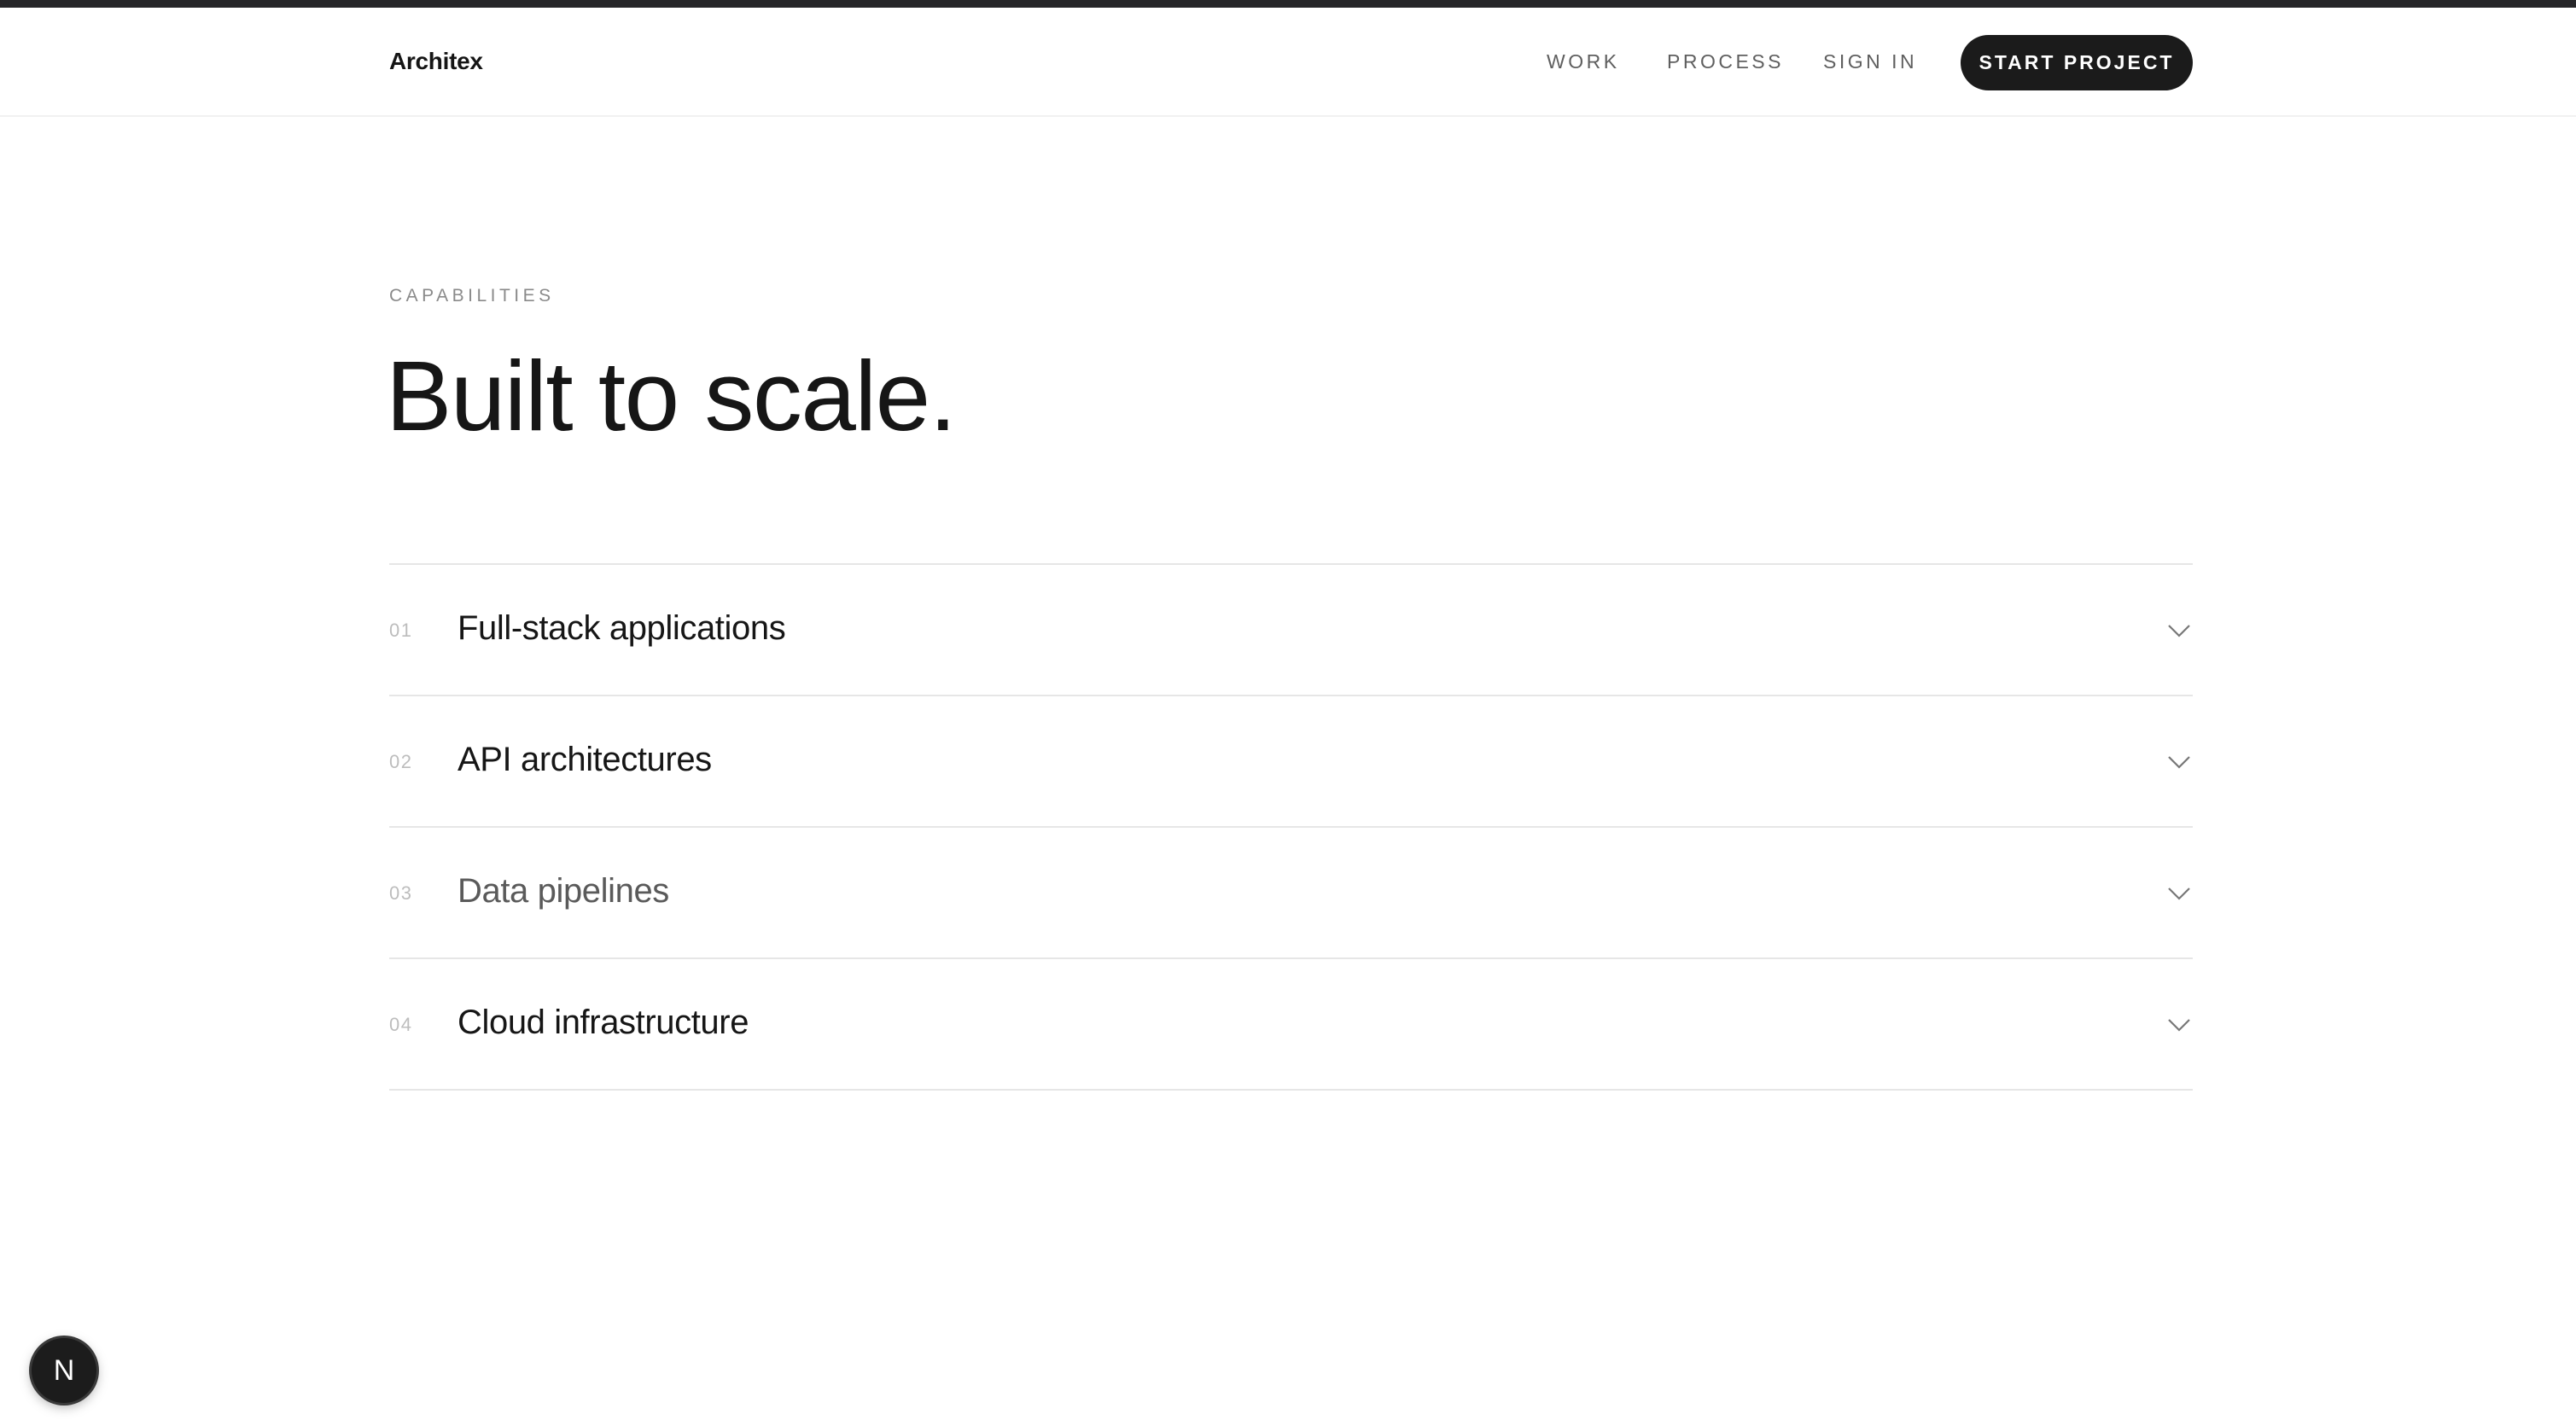 This screenshot has width=2576, height=1420. What do you see at coordinates (671, 395) in the screenshot?
I see `page-title: Built to scale.` at bounding box center [671, 395].